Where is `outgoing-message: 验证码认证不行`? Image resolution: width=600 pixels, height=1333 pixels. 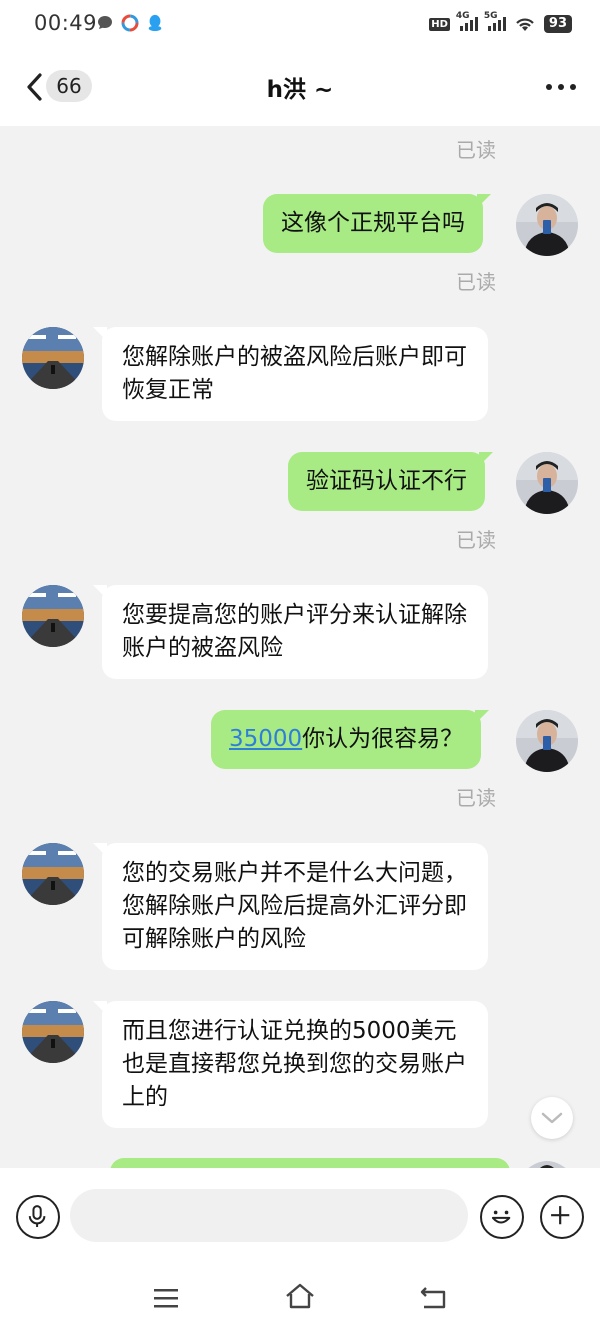 outgoing-message: 验证码认证不行 is located at coordinates (390, 481).